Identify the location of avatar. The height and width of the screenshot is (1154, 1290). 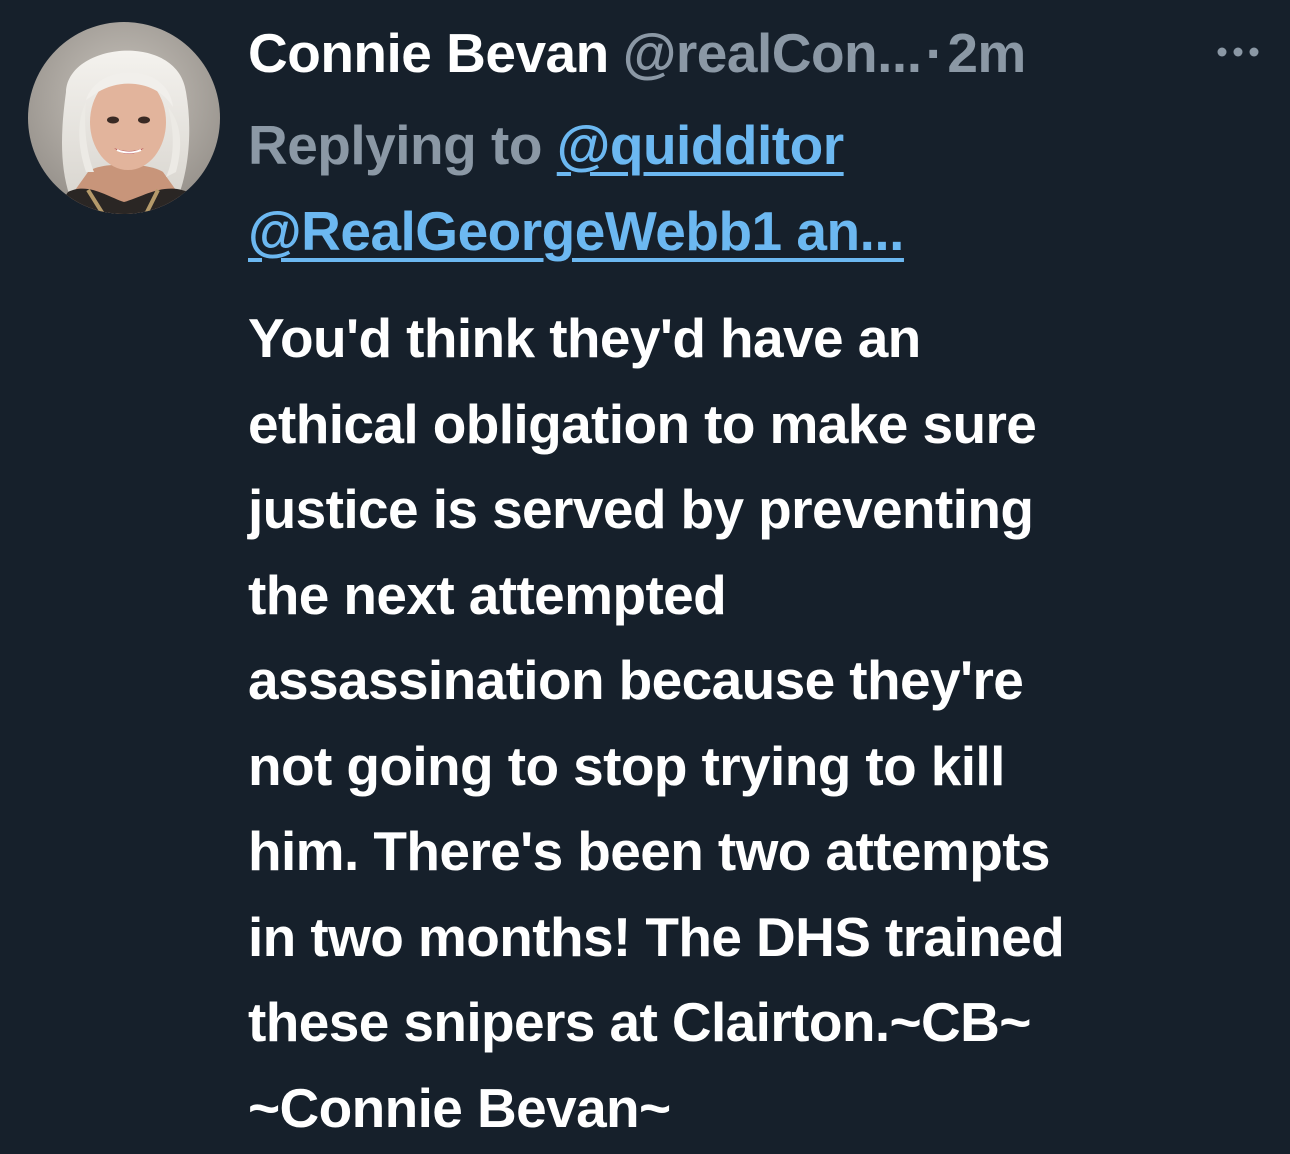
(124, 118).